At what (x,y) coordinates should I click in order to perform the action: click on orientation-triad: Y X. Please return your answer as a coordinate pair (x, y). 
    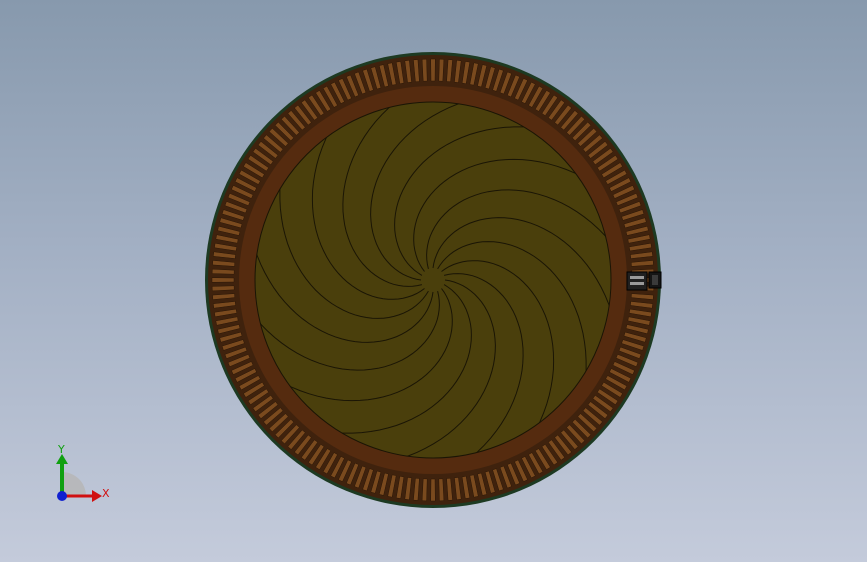
    Looking at the image, I should click on (83, 475).